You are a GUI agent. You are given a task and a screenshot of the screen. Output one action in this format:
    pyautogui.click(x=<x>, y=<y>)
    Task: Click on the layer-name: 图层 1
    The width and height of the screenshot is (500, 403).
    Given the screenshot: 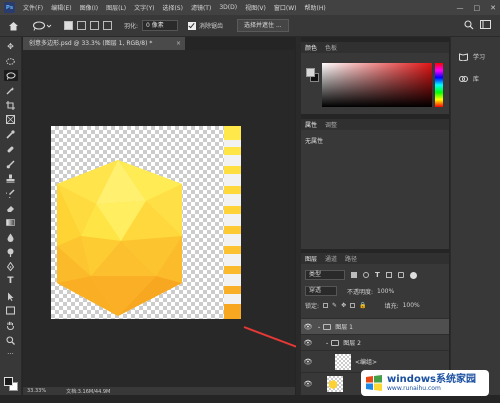 What is the action you would take?
    pyautogui.click(x=344, y=327)
    